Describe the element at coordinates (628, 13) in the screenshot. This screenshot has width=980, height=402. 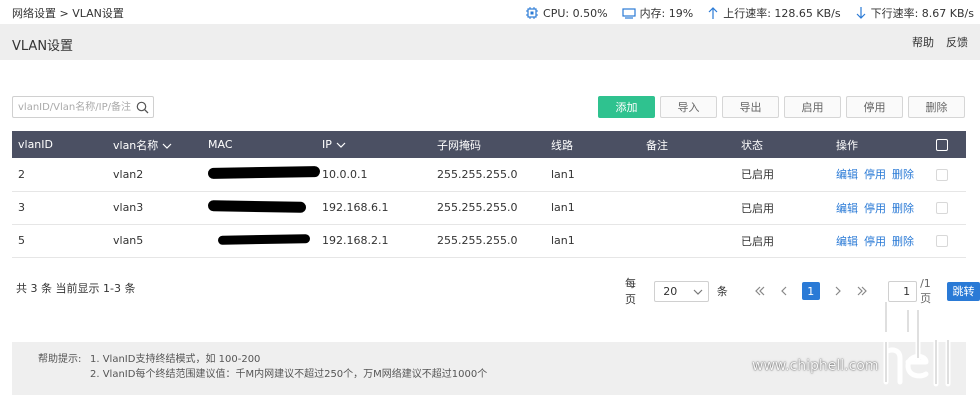
I see `memory-icon` at that location.